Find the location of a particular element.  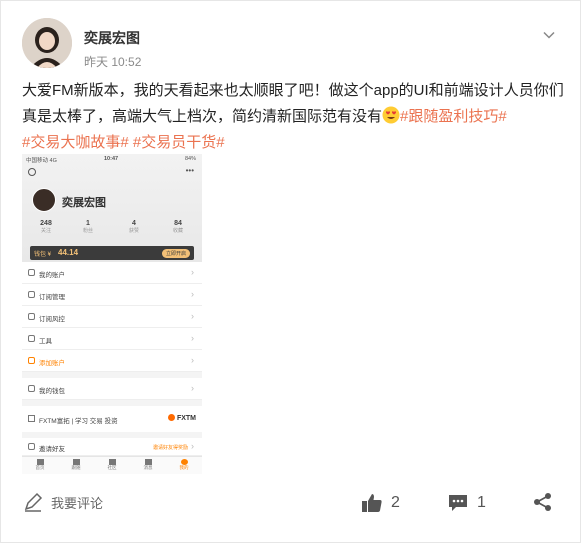

tab-messages: 消息 is located at coordinates (148, 465).